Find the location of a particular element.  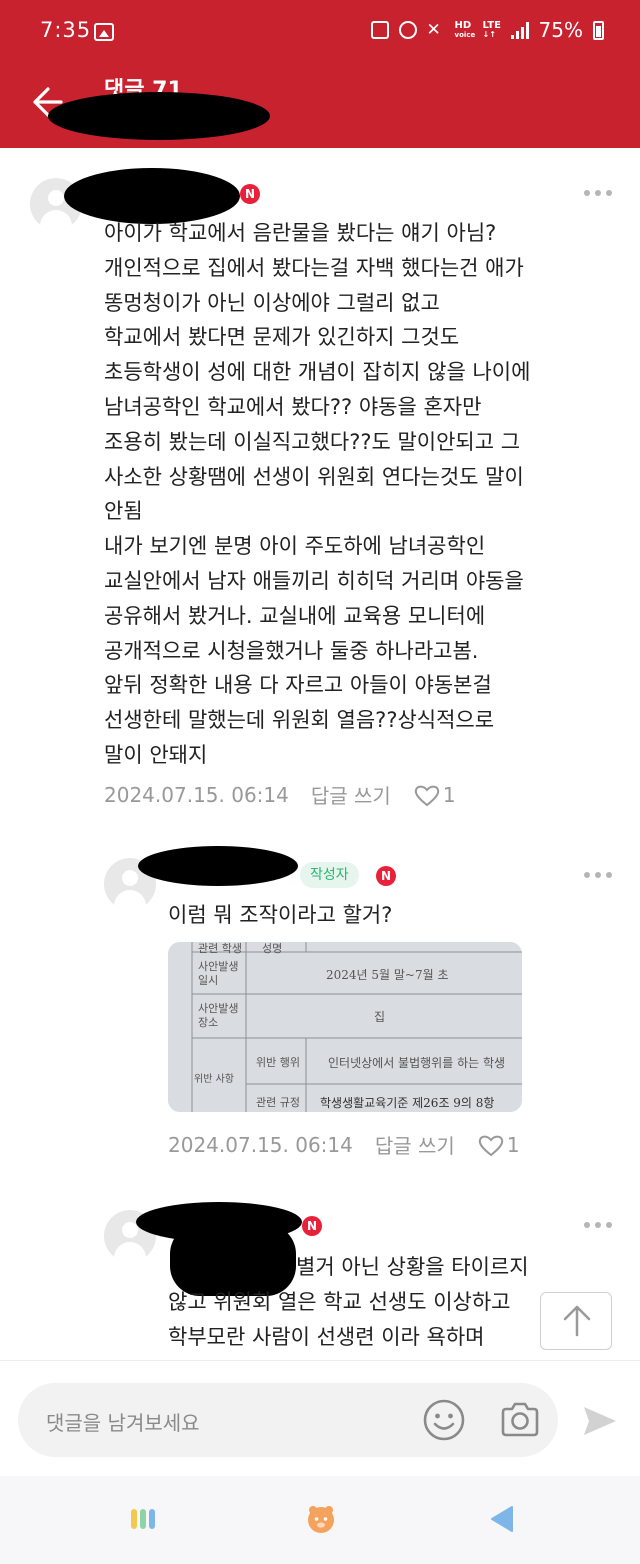

hd-voice-icon: HD voice is located at coordinates (465, 30).